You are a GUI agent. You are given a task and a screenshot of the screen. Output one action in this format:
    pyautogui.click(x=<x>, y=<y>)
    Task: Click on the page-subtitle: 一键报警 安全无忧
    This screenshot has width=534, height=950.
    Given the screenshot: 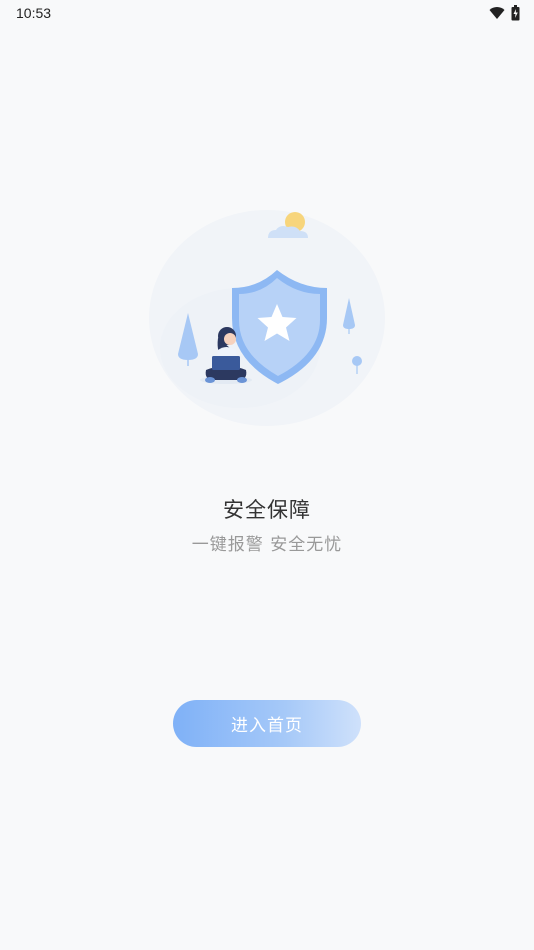 What is the action you would take?
    pyautogui.click(x=267, y=545)
    